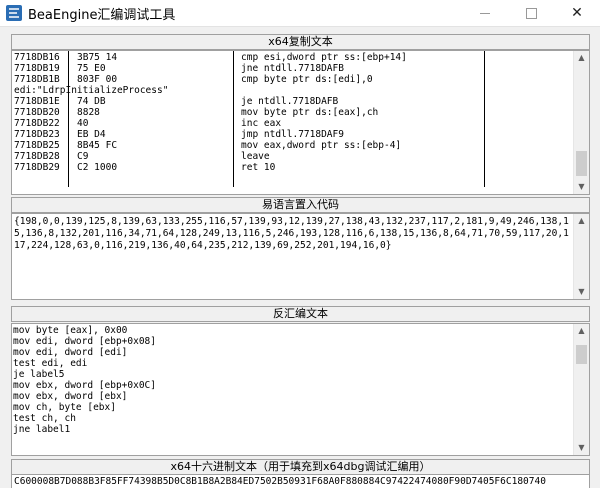  Describe the element at coordinates (14, 13) in the screenshot. I see `app-logo-icon` at that location.